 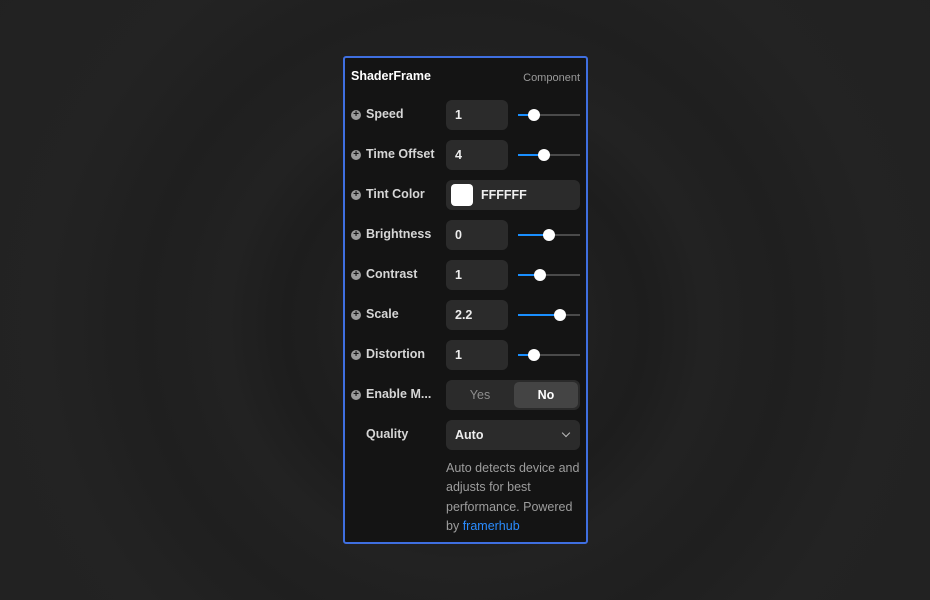 I want to click on panel-header: ShaderFrame Component, so click(x=465, y=77).